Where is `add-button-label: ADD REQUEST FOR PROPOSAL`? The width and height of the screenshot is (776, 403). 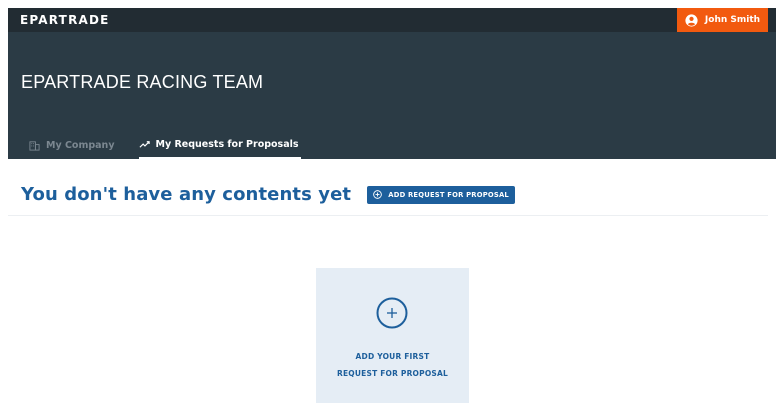 add-button-label: ADD REQUEST FOR PROPOSAL is located at coordinates (448, 194).